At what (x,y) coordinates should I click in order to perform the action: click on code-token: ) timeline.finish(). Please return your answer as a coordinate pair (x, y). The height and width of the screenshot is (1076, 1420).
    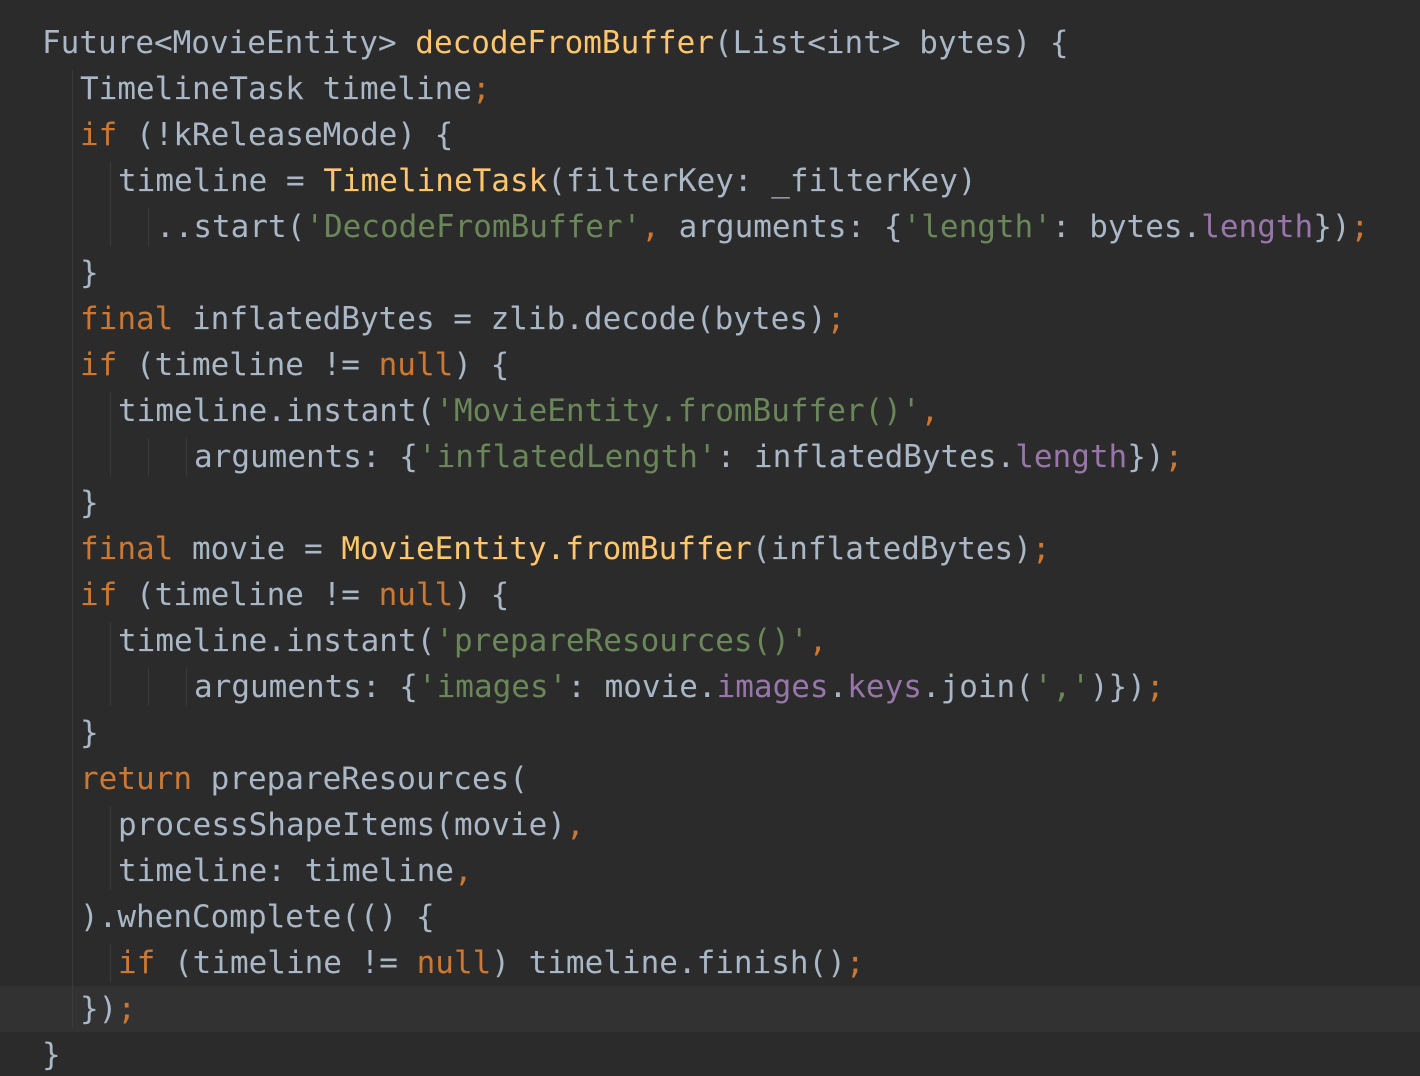
    Looking at the image, I should click on (668, 963).